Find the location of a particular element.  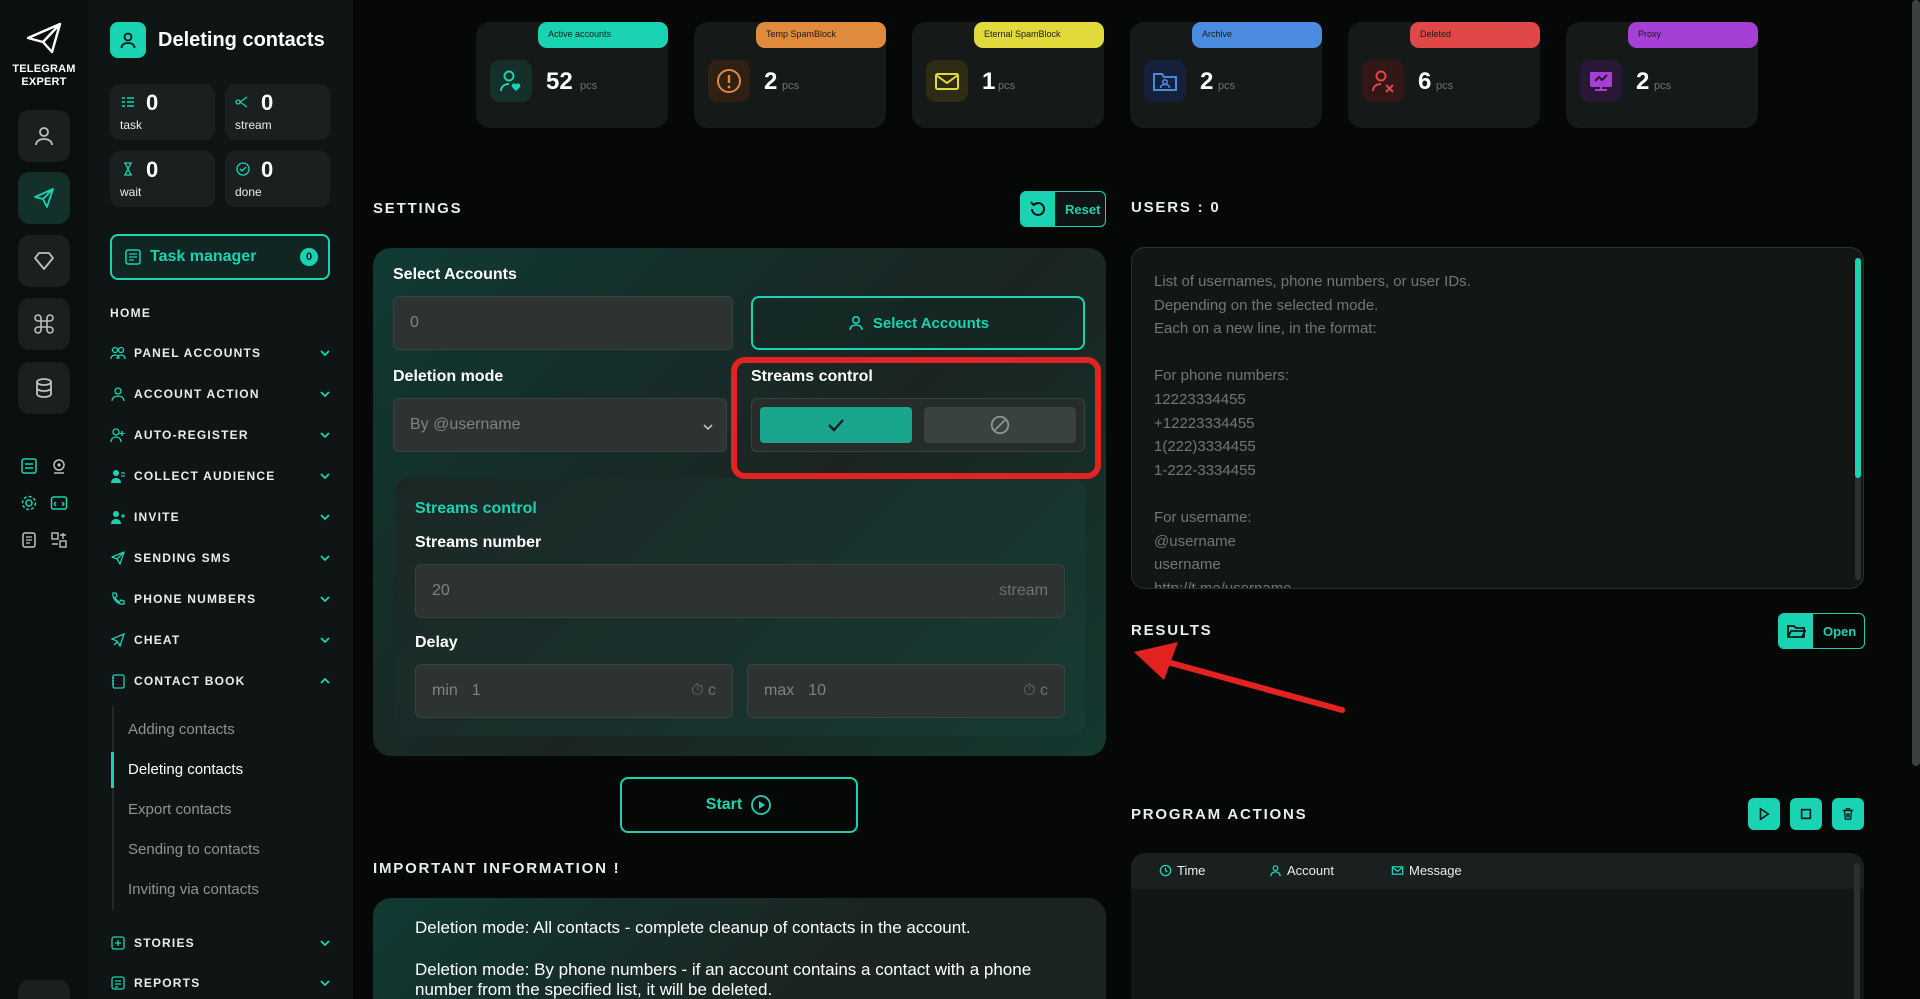

placeholder-line: 1-222-3334455 is located at coordinates (1205, 470).